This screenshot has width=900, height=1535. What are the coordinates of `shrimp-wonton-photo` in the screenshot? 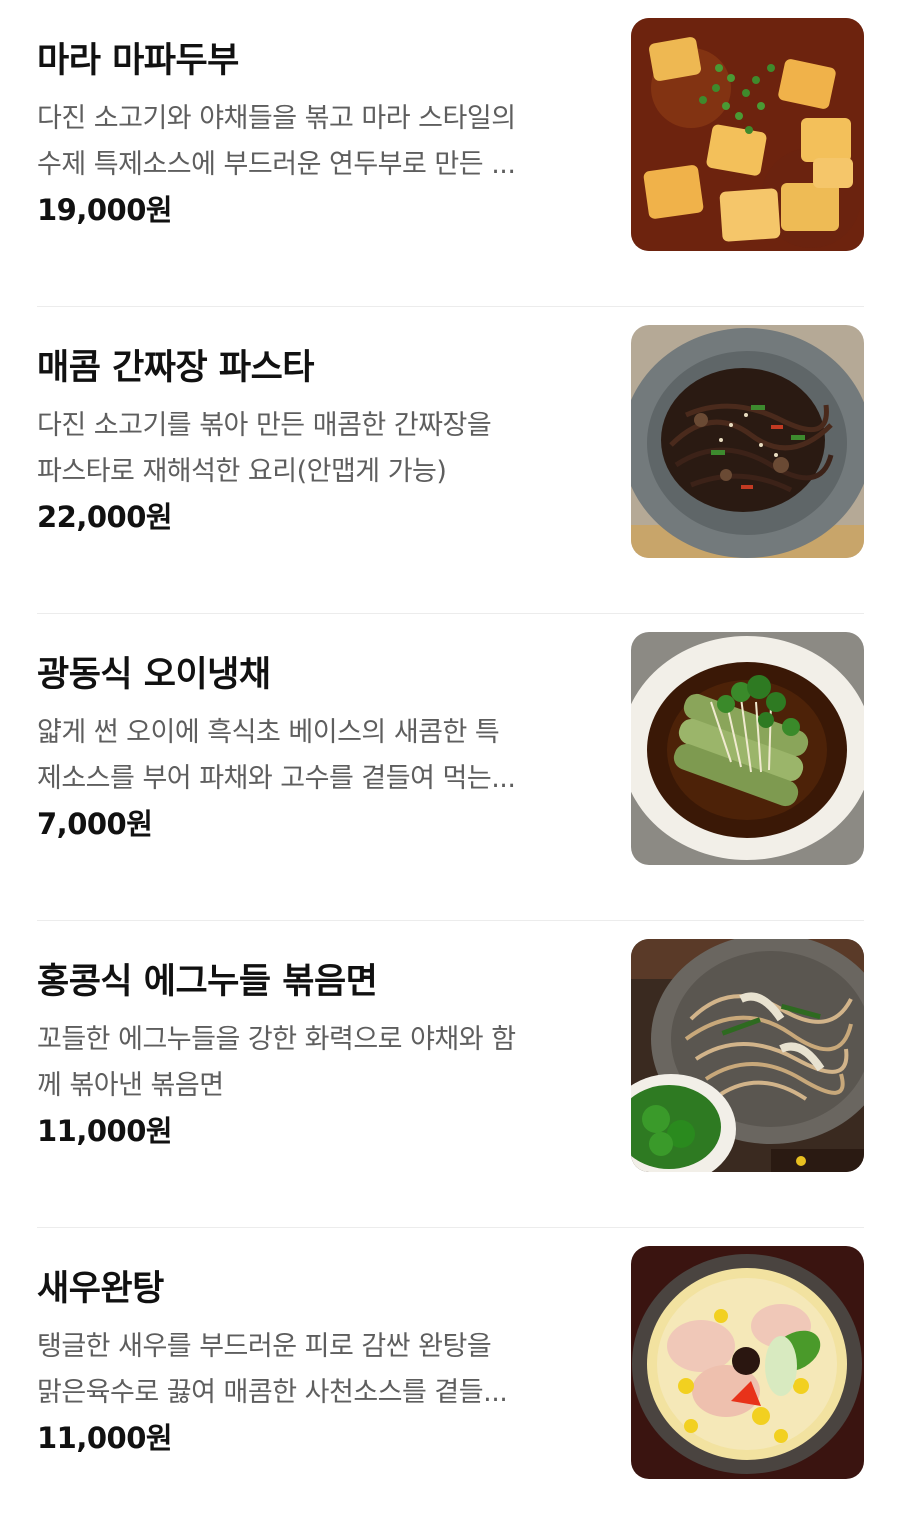 It's located at (747, 1362).